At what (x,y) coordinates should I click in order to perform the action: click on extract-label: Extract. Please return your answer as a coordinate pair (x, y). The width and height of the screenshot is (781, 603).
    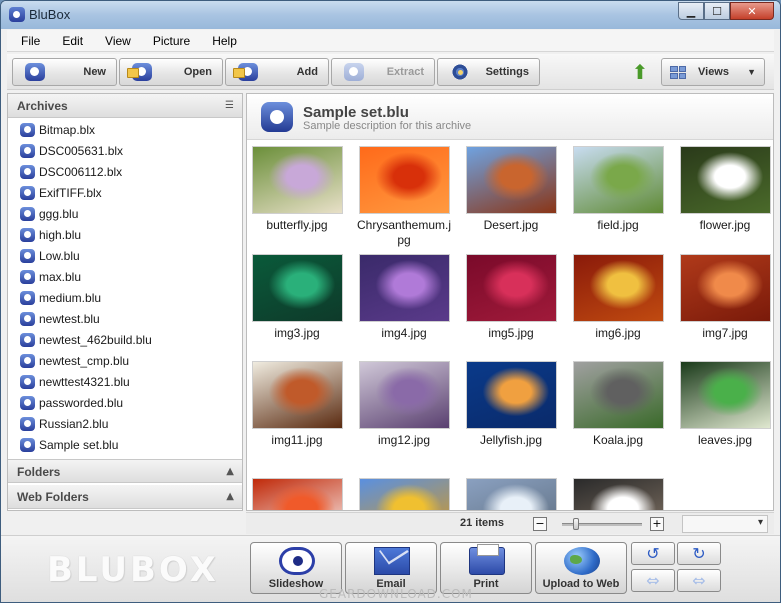
    Looking at the image, I should click on (405, 72).